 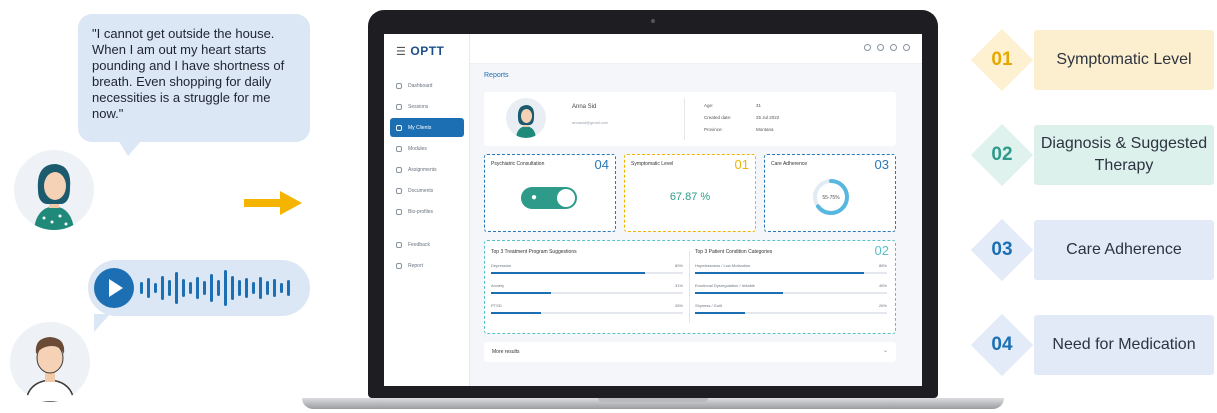 I want to click on sidebar-item-report: Report, so click(x=427, y=265).